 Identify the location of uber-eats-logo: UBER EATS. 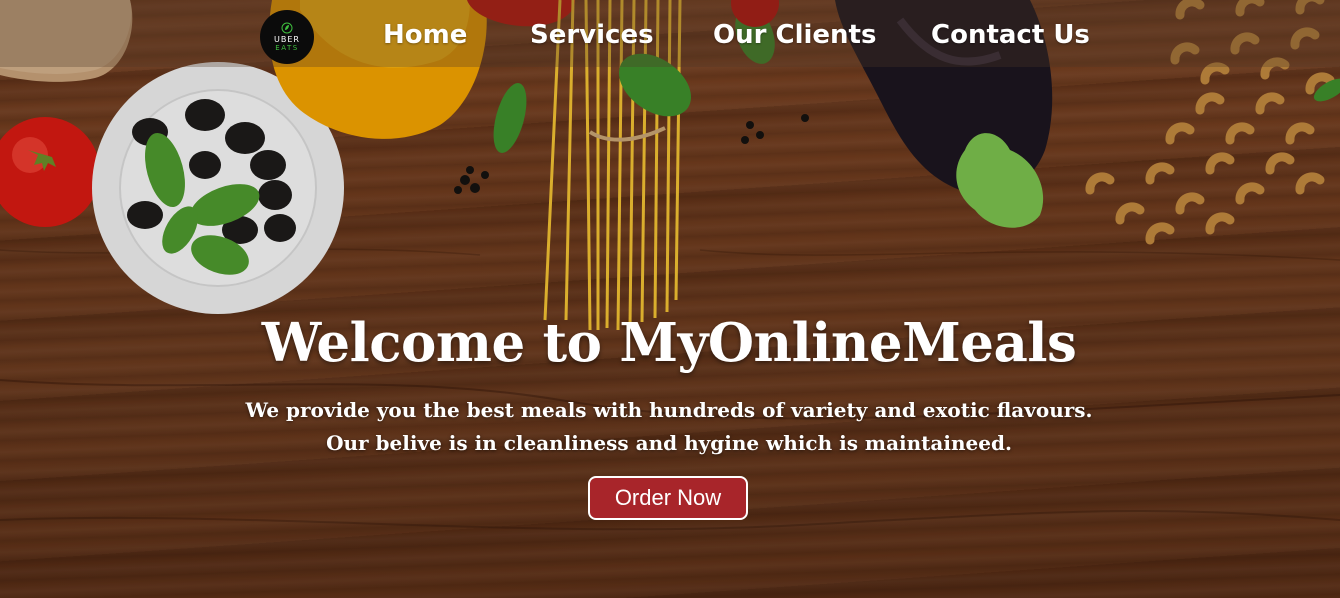
(287, 37).